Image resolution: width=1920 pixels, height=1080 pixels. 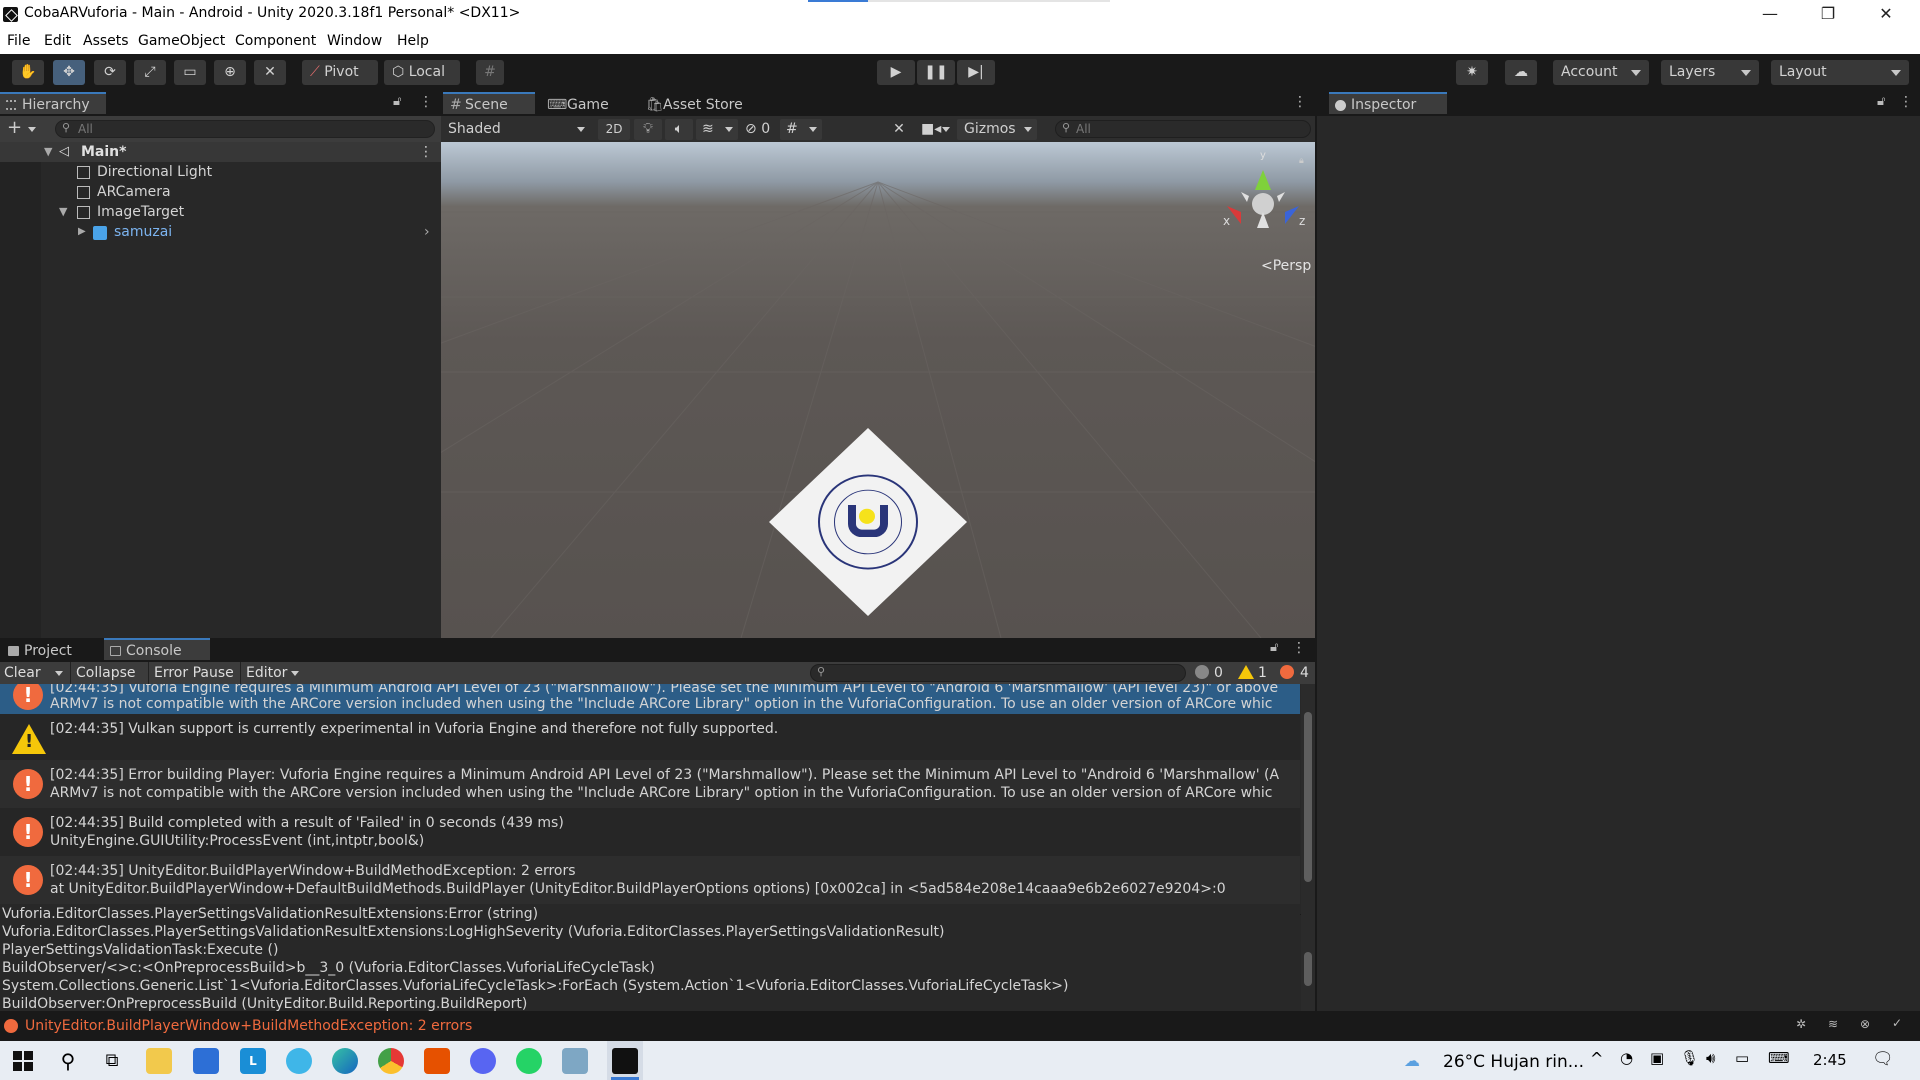 I want to click on camera-icon: ■◂, so click(x=935, y=129).